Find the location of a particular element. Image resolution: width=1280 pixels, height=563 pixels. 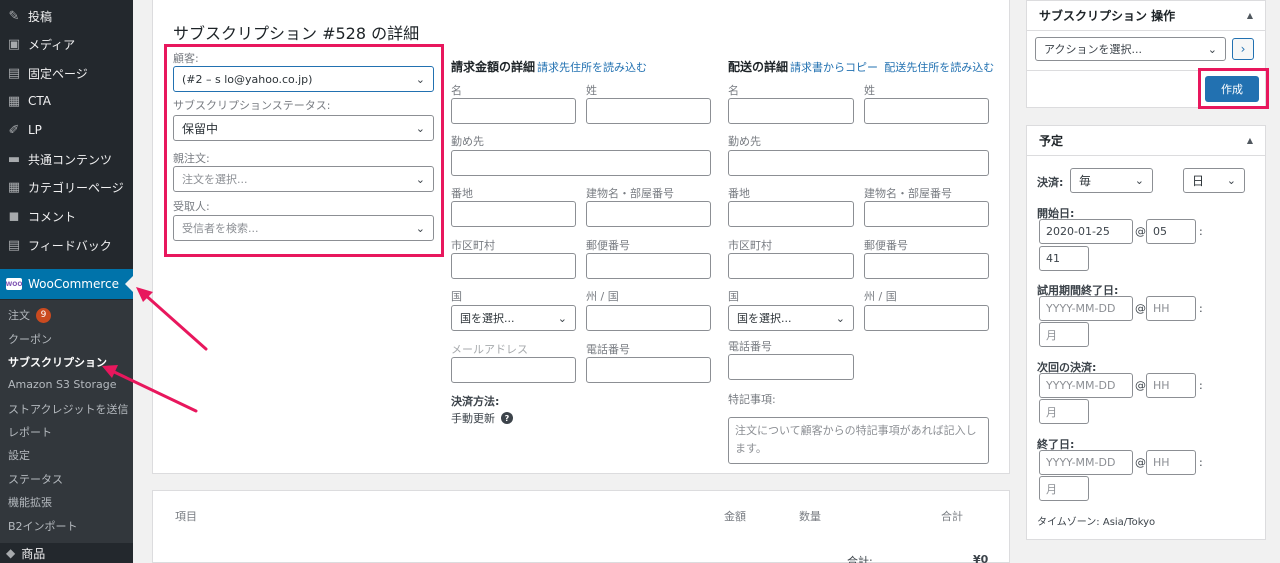

action-select: アクションを選択... ⌄ is located at coordinates (1130, 49).